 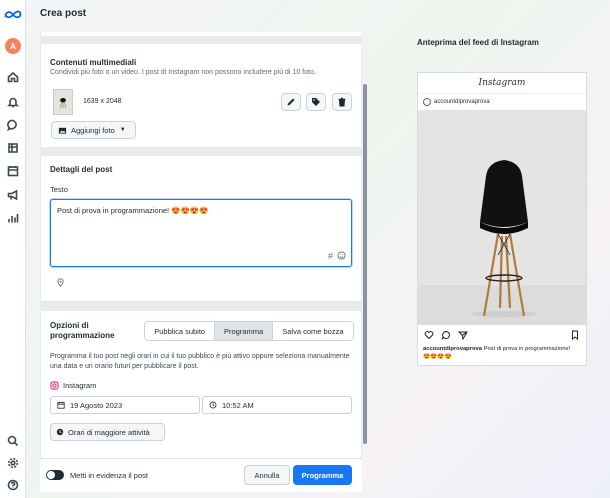 I want to click on time-field: 10:52 AM, so click(x=277, y=405).